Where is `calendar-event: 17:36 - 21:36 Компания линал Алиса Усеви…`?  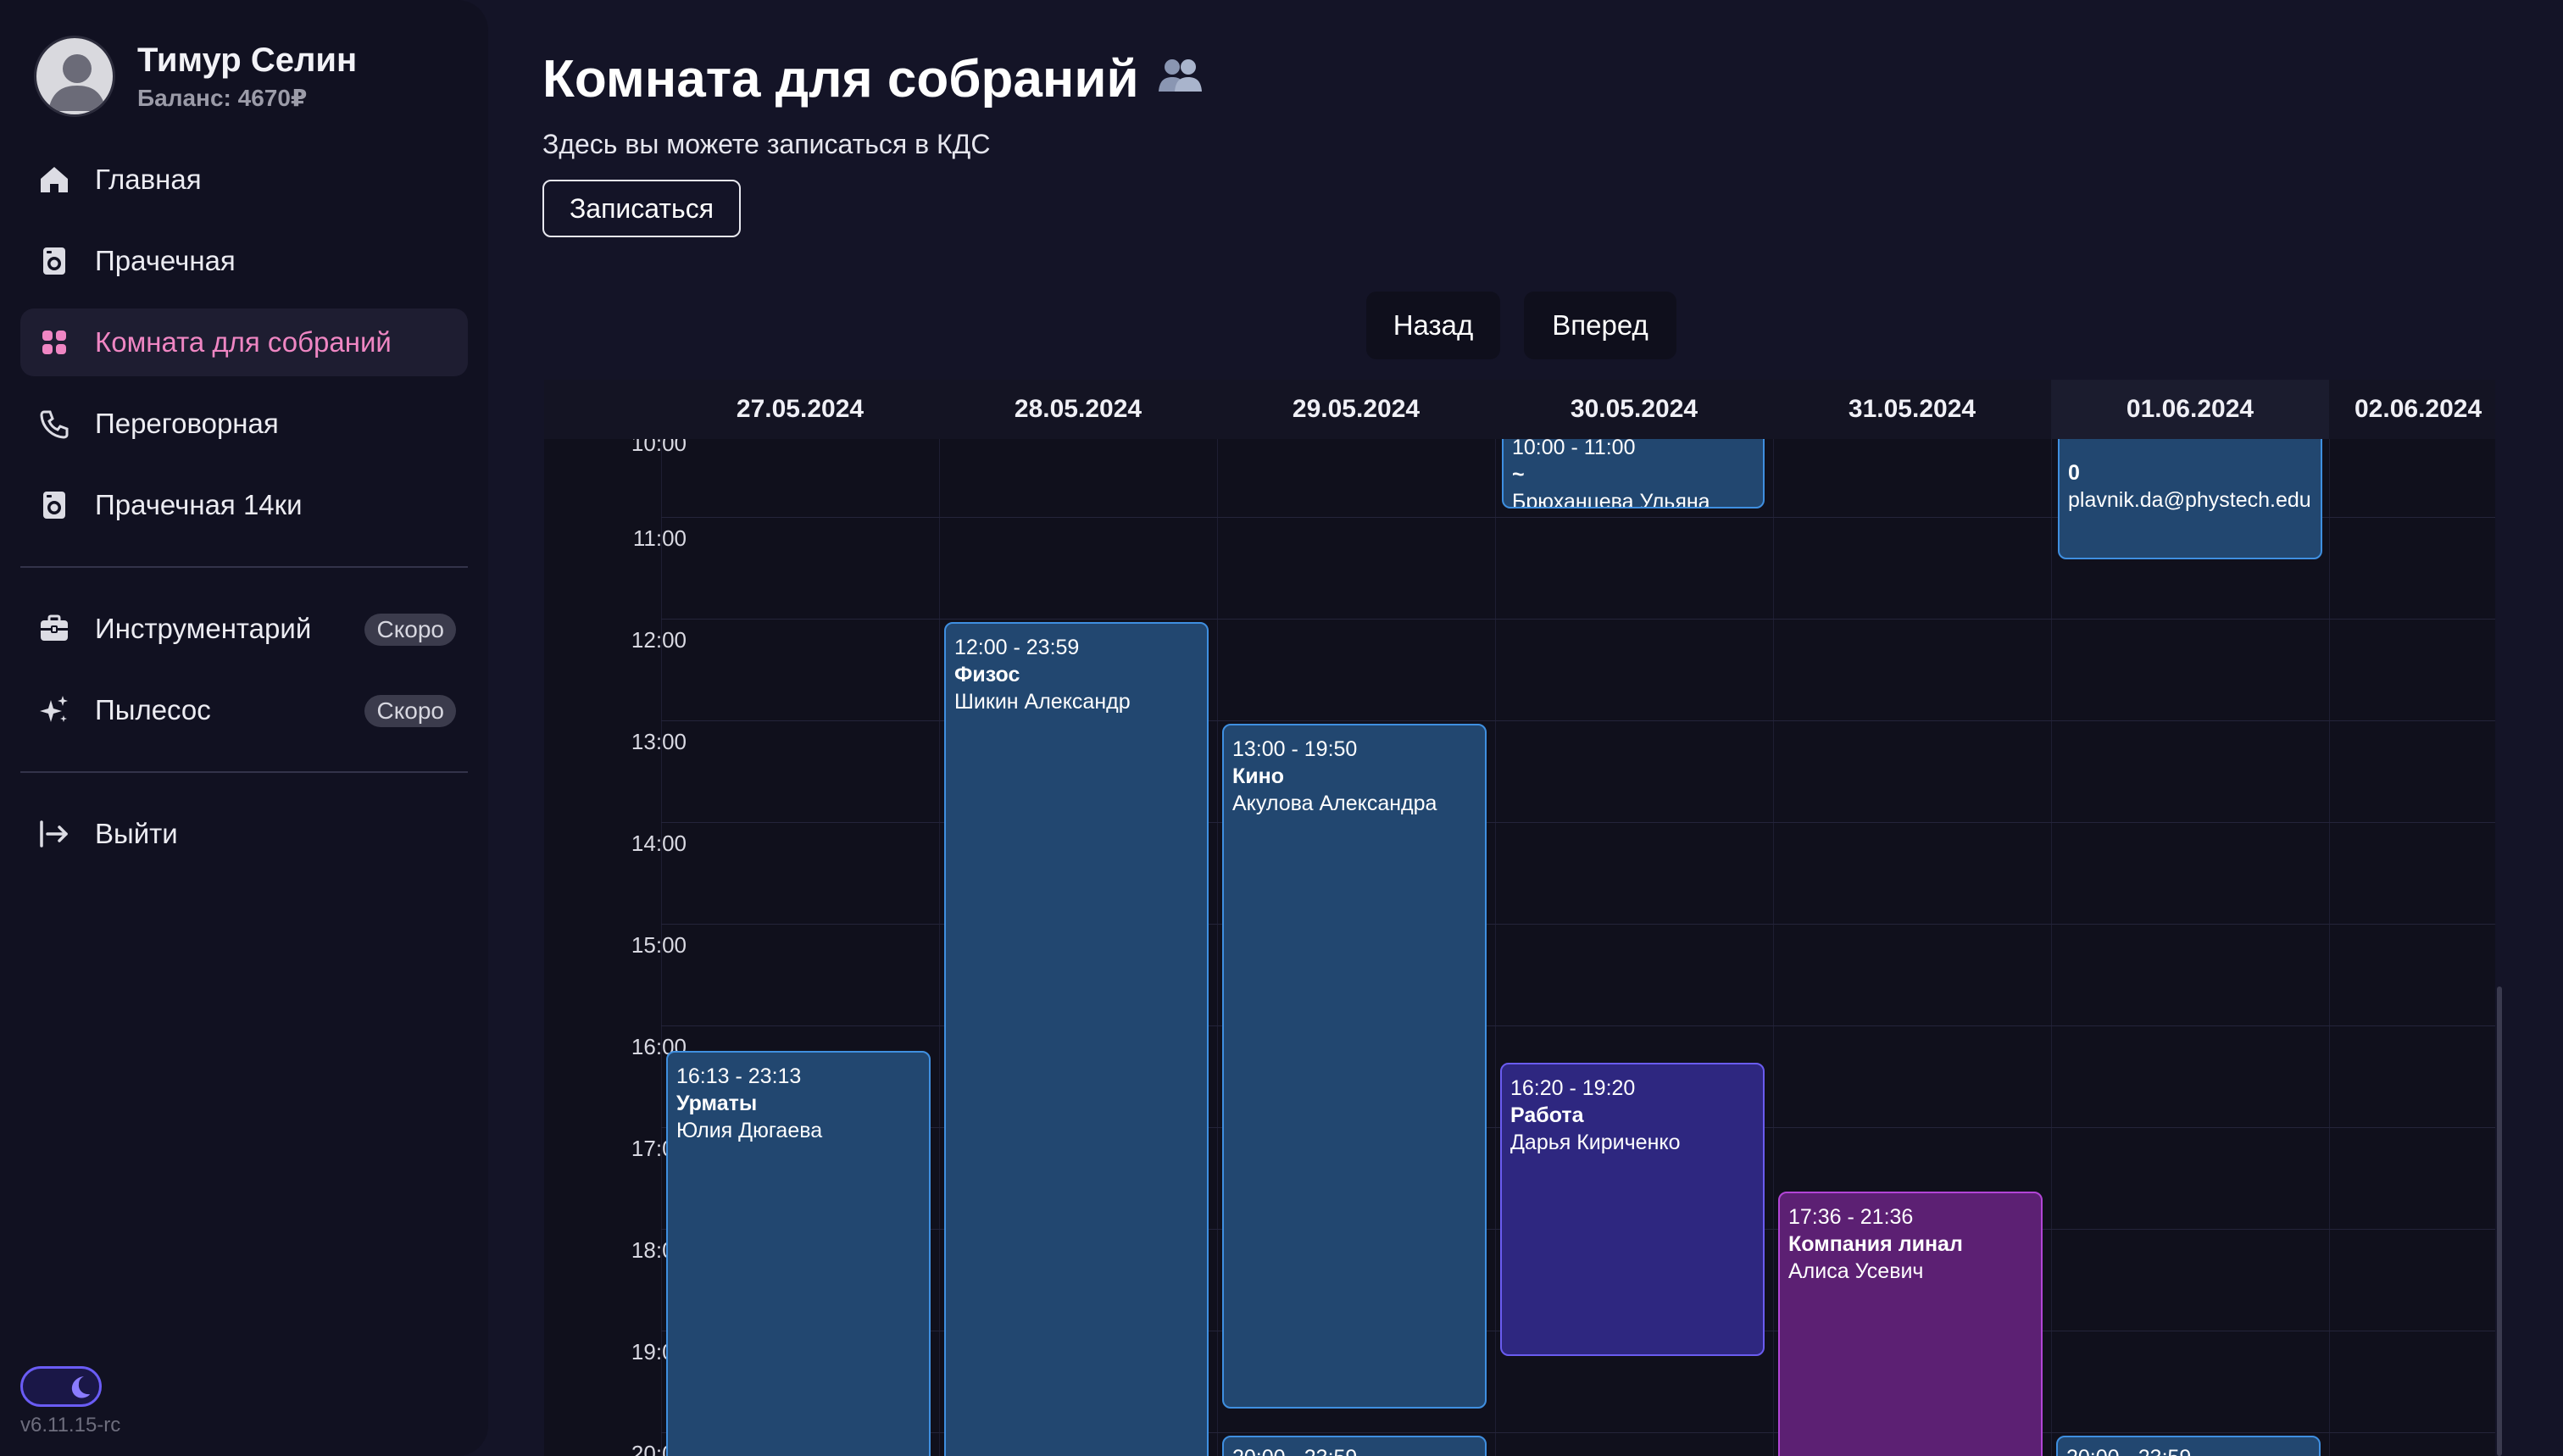
calendar-event: 17:36 - 21:36 Компания линал Алиса Усеви… is located at coordinates (1910, 1324).